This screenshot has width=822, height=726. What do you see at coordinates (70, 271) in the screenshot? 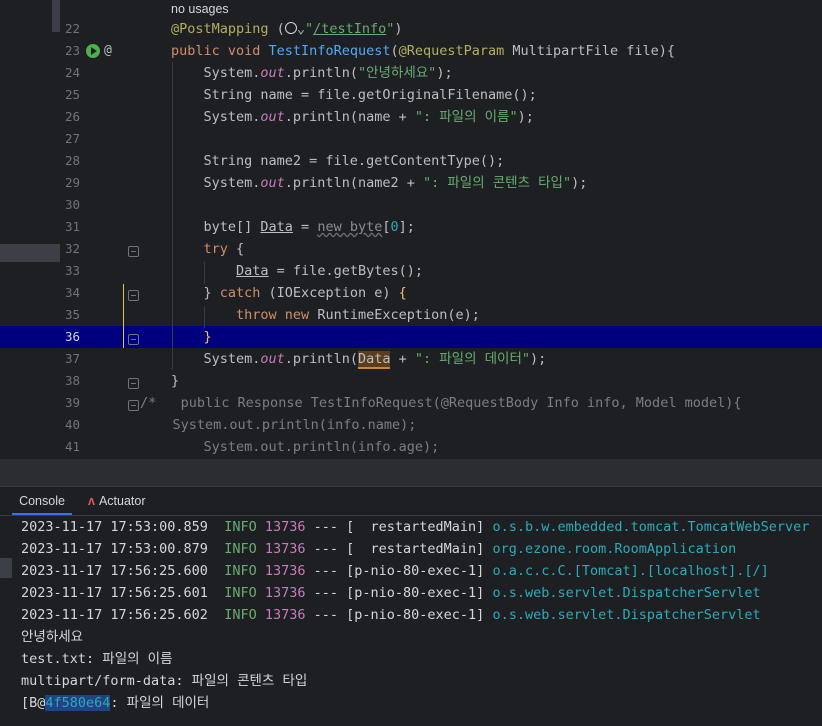
I see `line-number: 33` at bounding box center [70, 271].